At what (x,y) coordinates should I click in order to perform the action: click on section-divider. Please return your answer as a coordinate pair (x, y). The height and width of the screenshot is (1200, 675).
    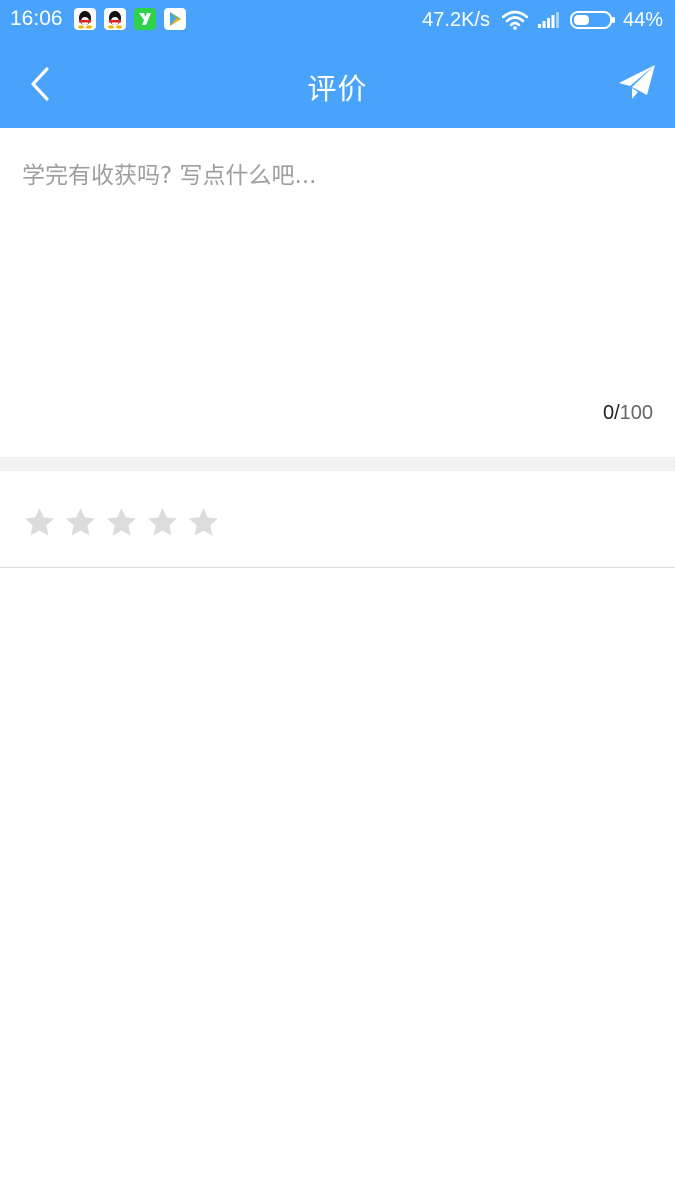
    Looking at the image, I should click on (337, 464).